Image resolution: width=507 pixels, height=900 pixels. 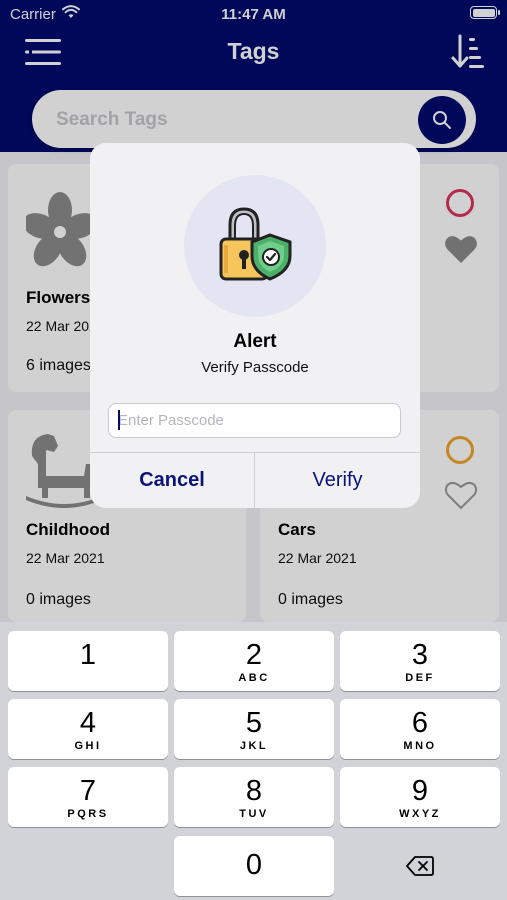 What do you see at coordinates (254, 723) in the screenshot?
I see `key-digit: 5` at bounding box center [254, 723].